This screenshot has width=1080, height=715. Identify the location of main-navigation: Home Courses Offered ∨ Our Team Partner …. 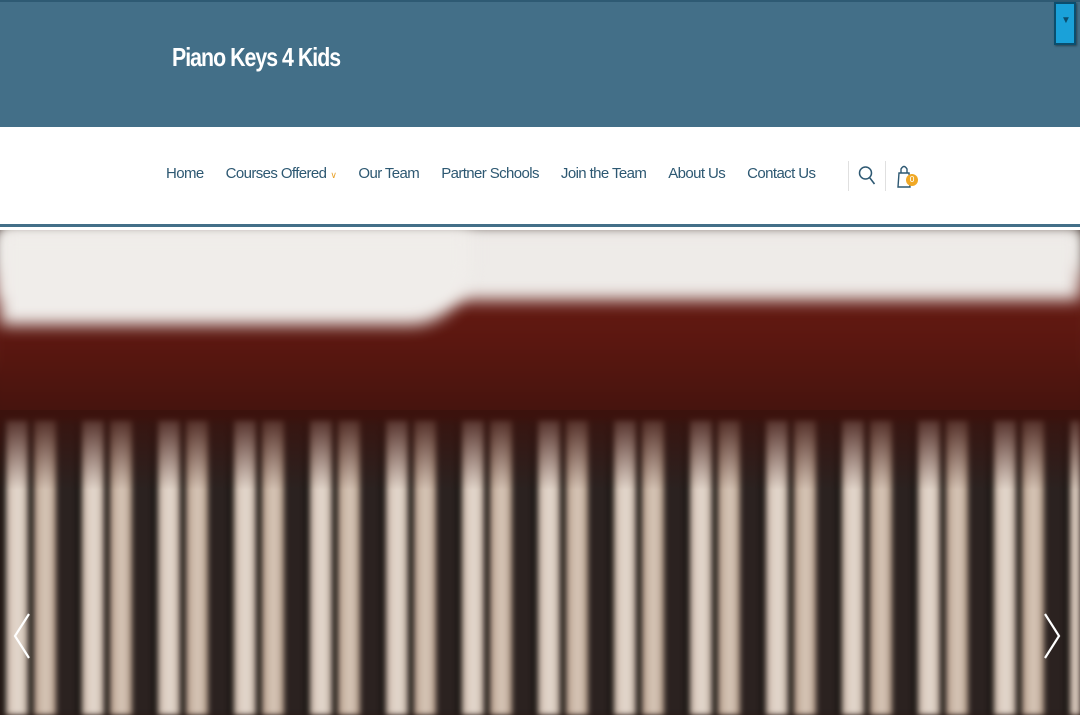
(540, 177).